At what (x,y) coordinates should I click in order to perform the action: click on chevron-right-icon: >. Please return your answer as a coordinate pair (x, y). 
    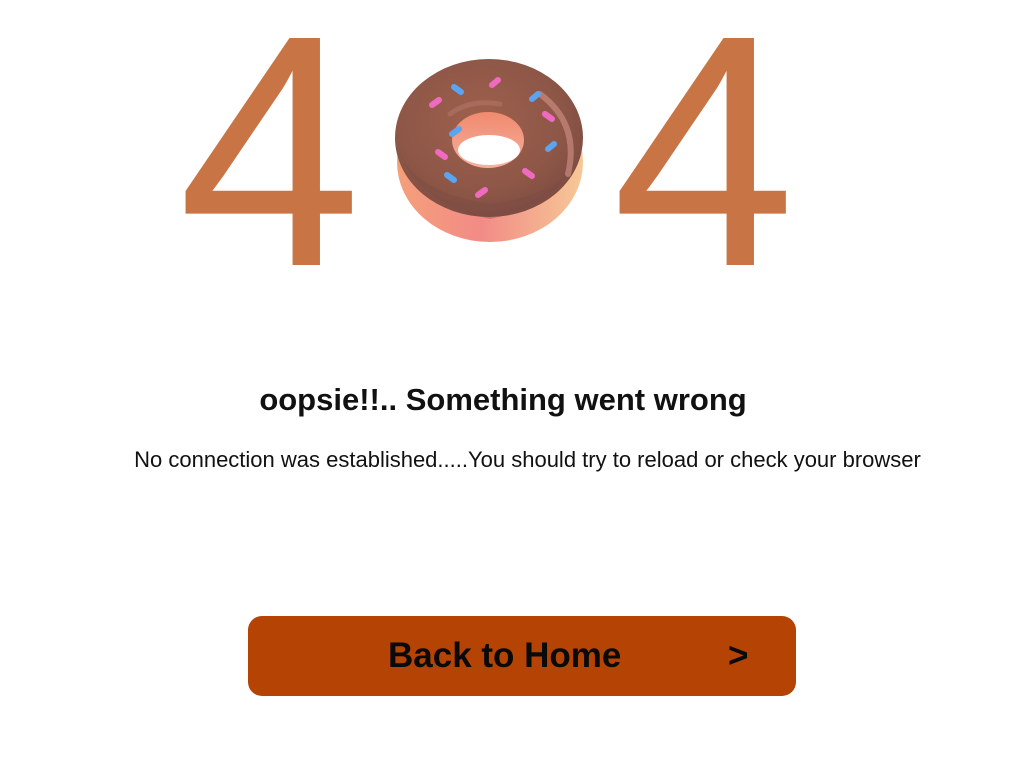
    Looking at the image, I should click on (738, 655).